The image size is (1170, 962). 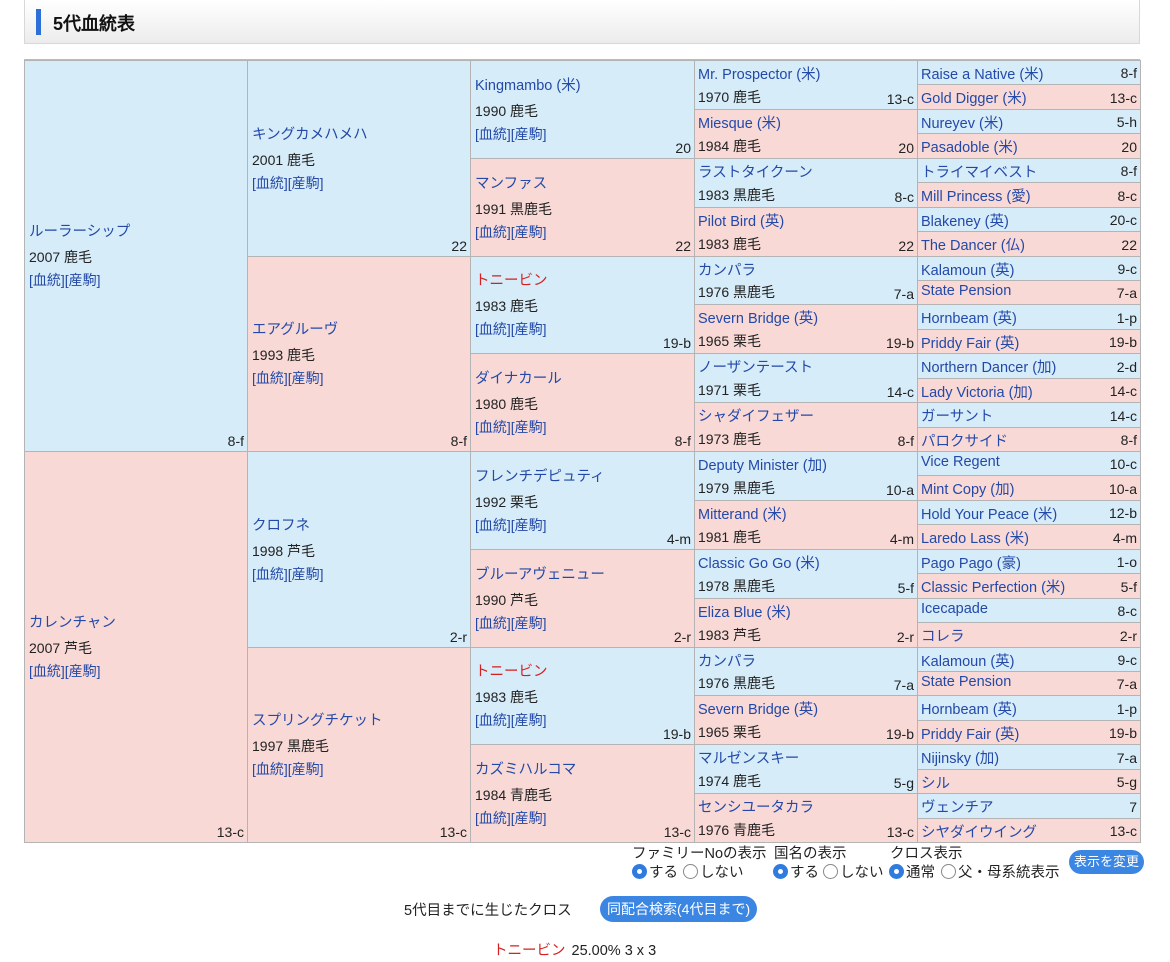 What do you see at coordinates (756, 415) in the screenshot?
I see `horse-name-link: シャダイフェザー` at bounding box center [756, 415].